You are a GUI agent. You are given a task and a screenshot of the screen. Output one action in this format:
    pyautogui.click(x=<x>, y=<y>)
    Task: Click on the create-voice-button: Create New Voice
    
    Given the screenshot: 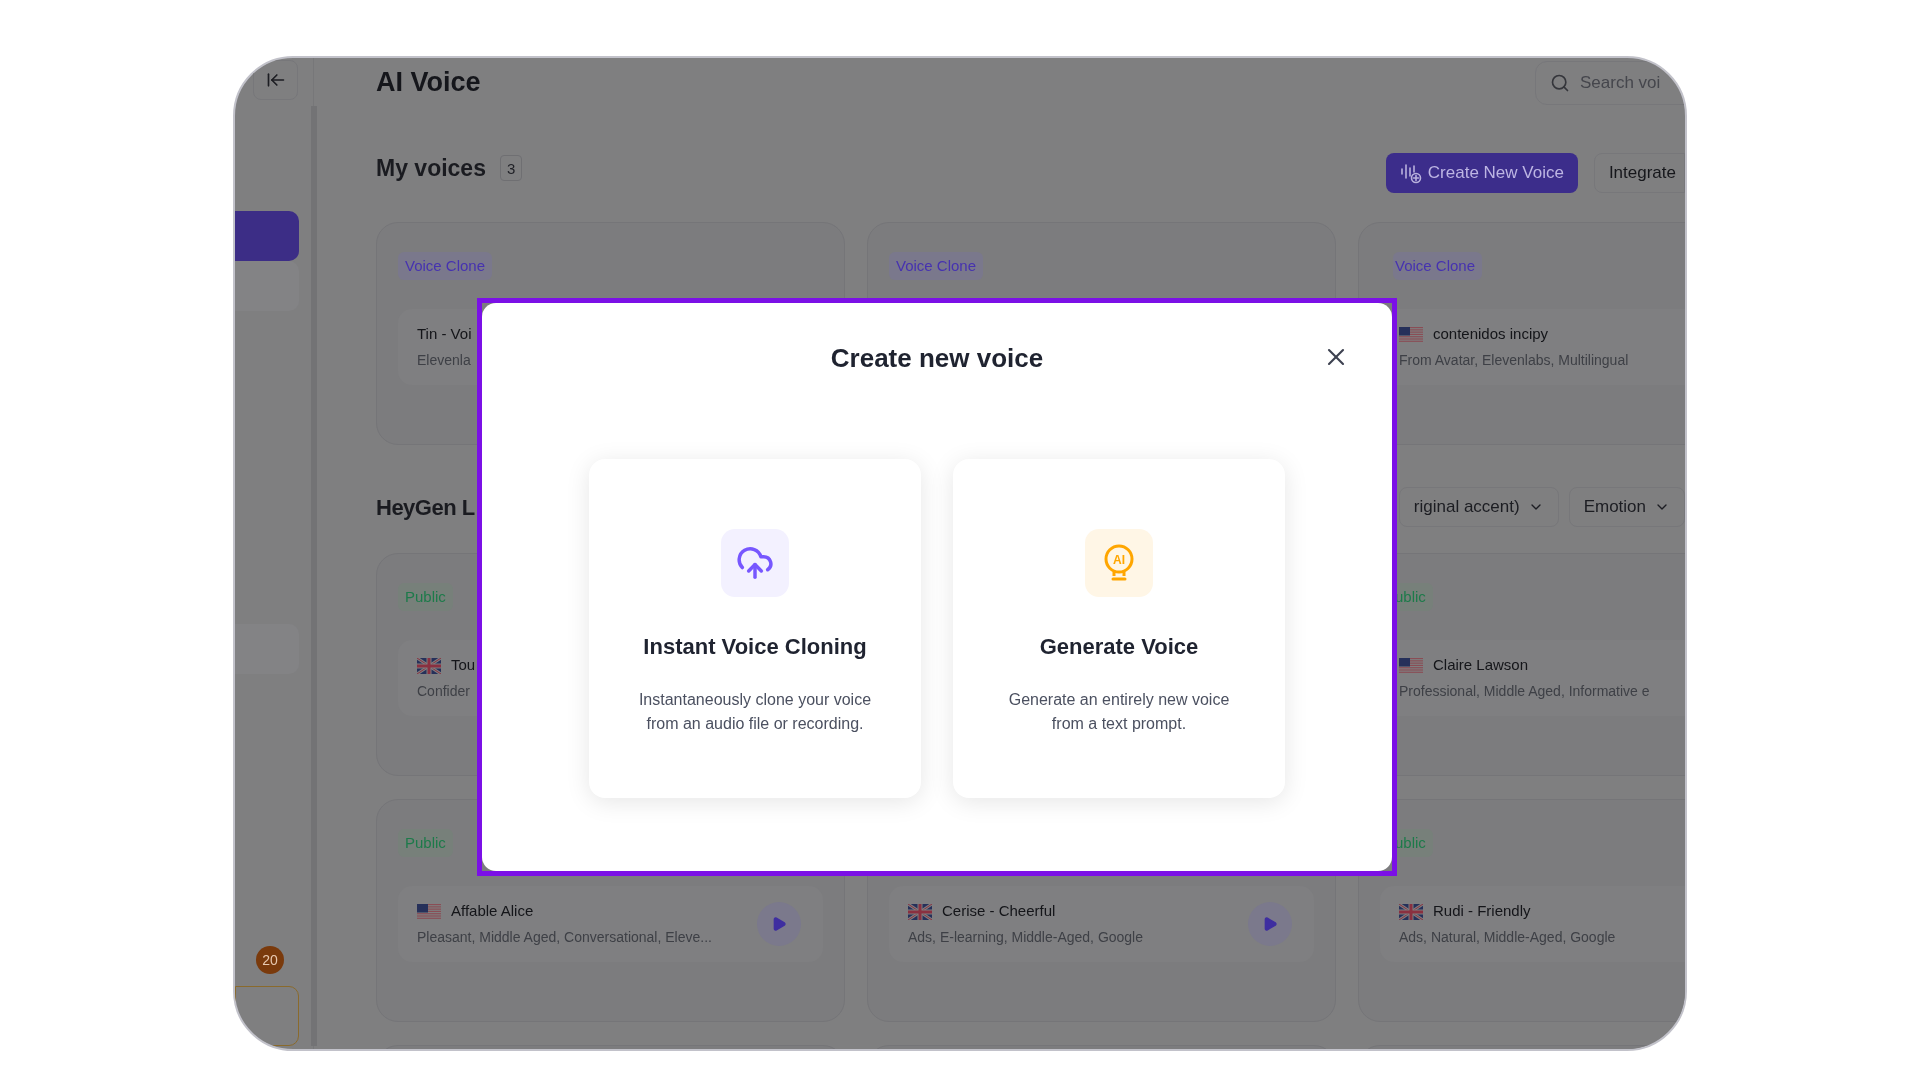 What is the action you would take?
    pyautogui.click(x=1481, y=173)
    